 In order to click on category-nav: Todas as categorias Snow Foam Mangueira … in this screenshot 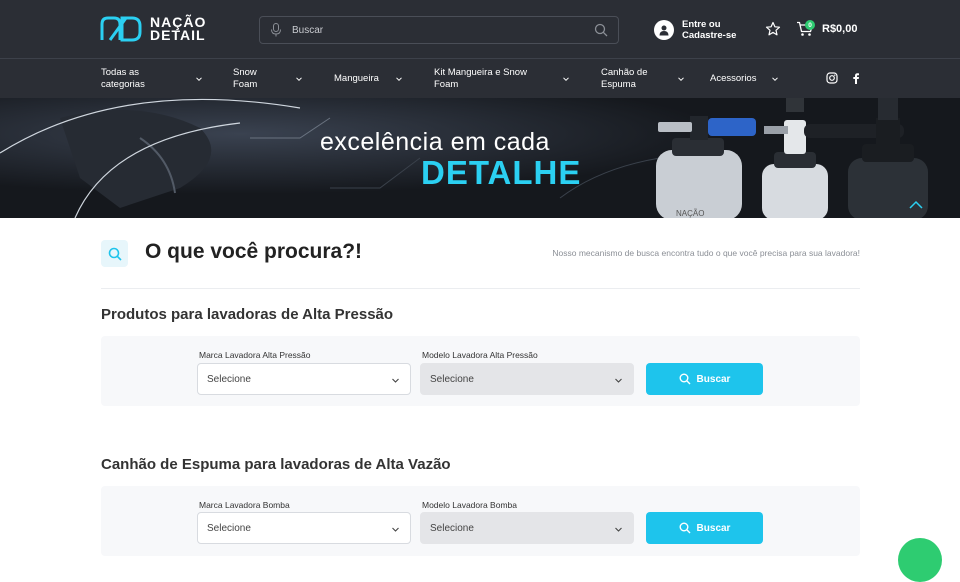, I will do `click(480, 78)`.